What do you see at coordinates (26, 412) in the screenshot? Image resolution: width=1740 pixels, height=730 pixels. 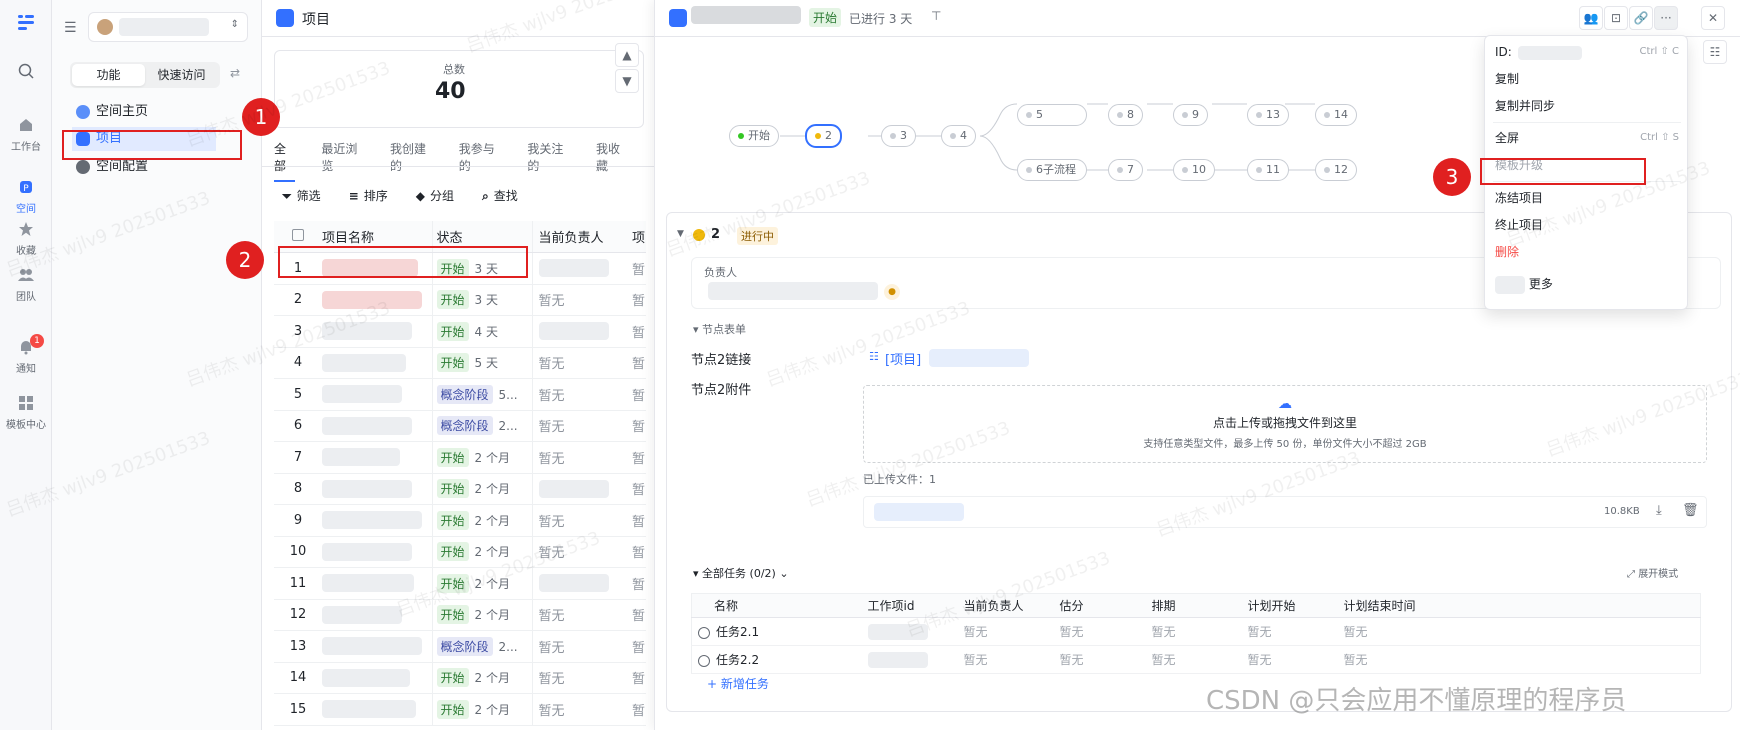 I see `rail-templates: 模板中心` at bounding box center [26, 412].